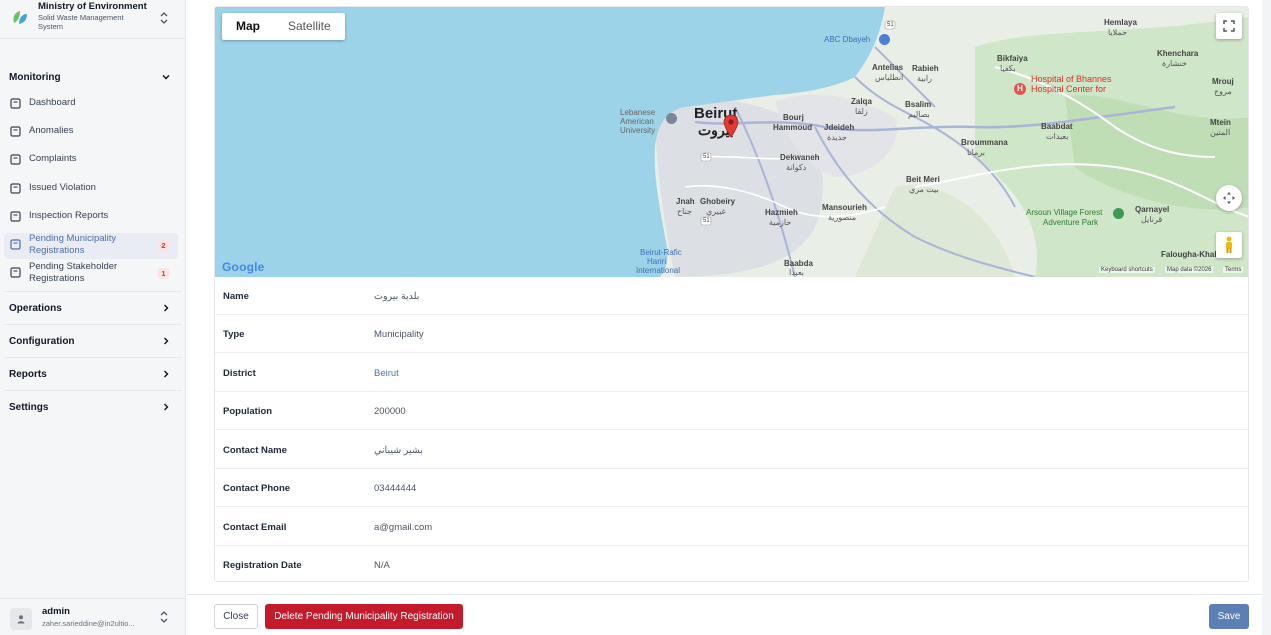 The width and height of the screenshot is (1271, 635). What do you see at coordinates (386, 373) in the screenshot?
I see `district-link: Beirut` at bounding box center [386, 373].